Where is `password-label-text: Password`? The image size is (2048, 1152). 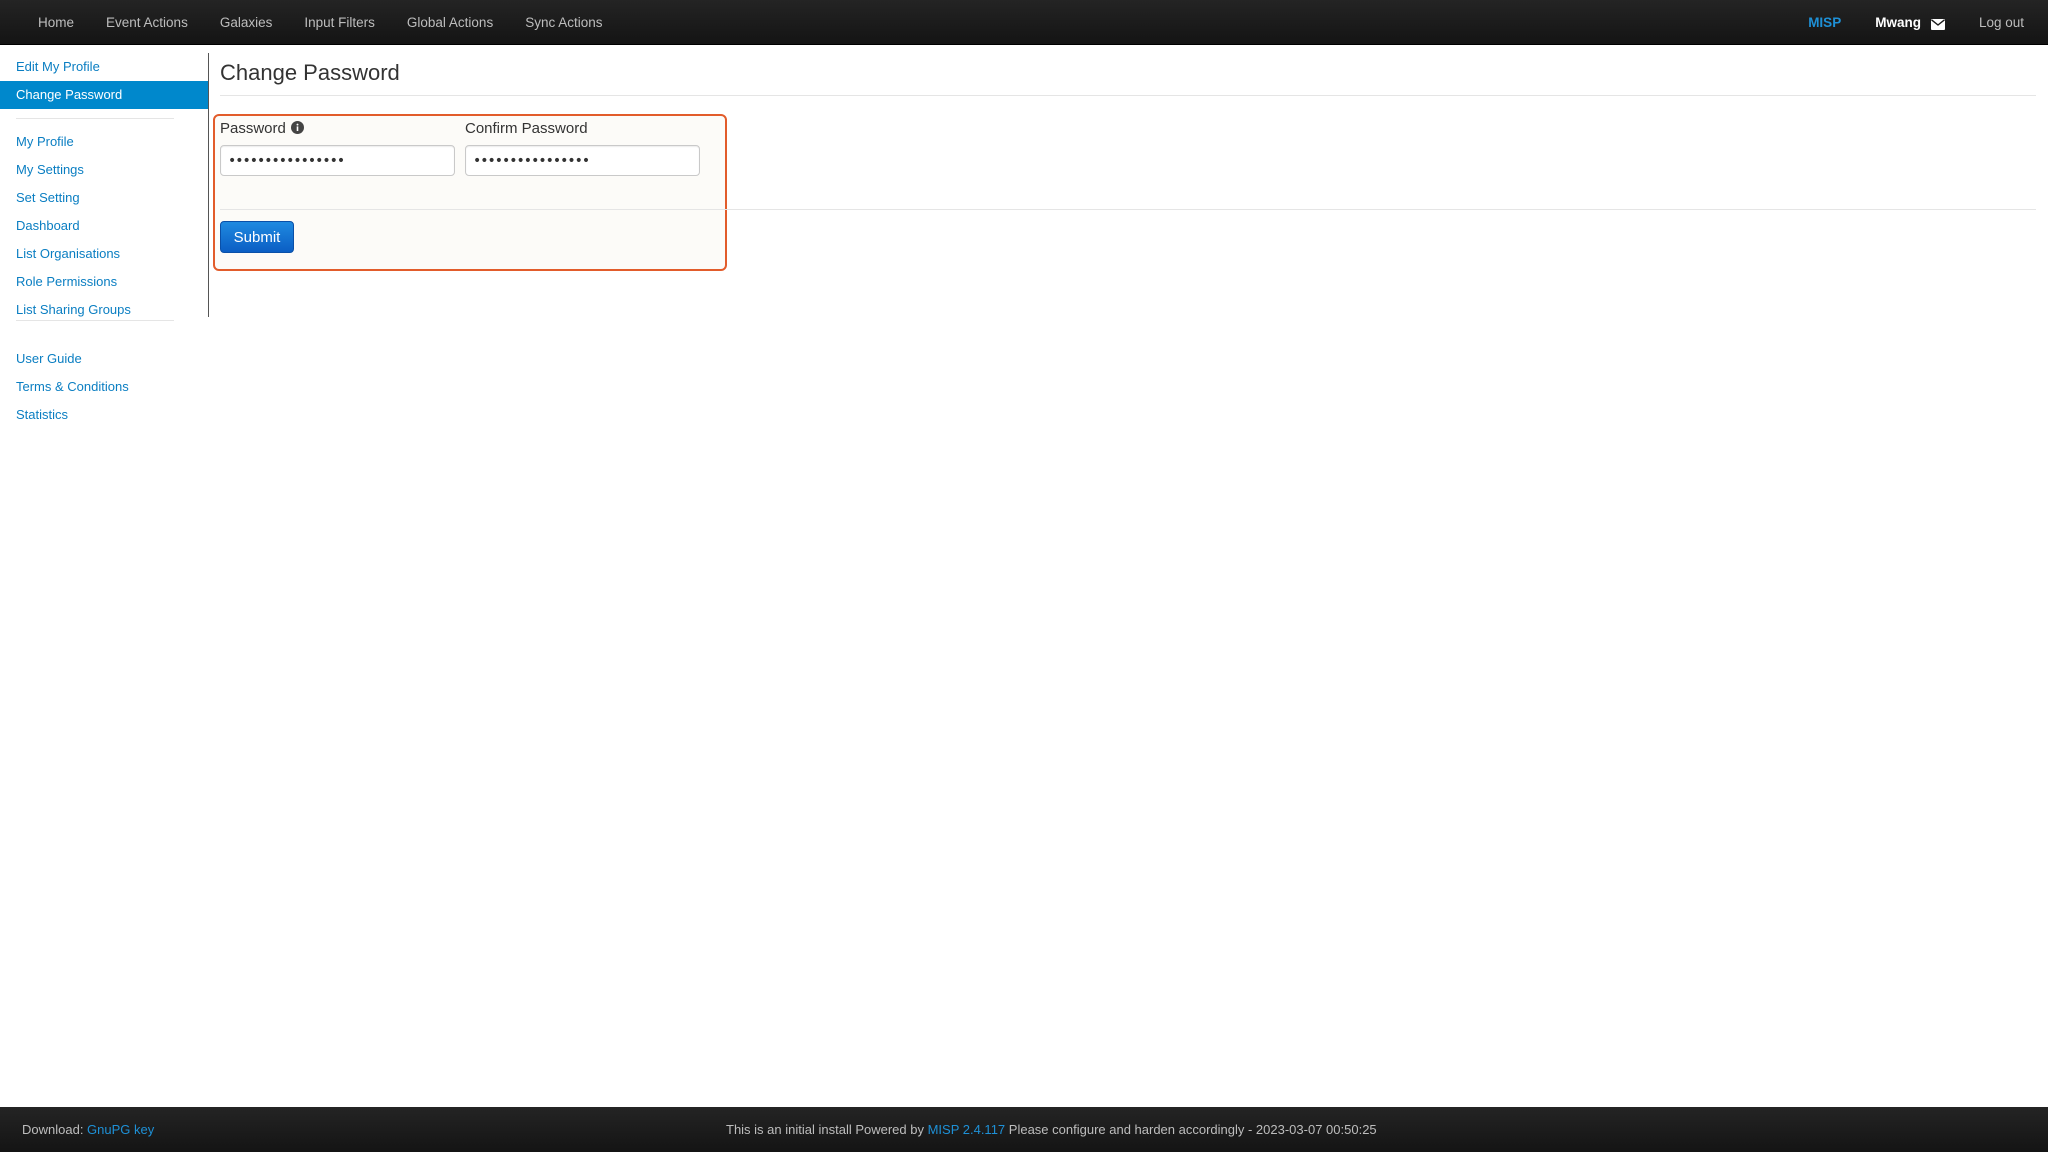 password-label-text: Password is located at coordinates (253, 128).